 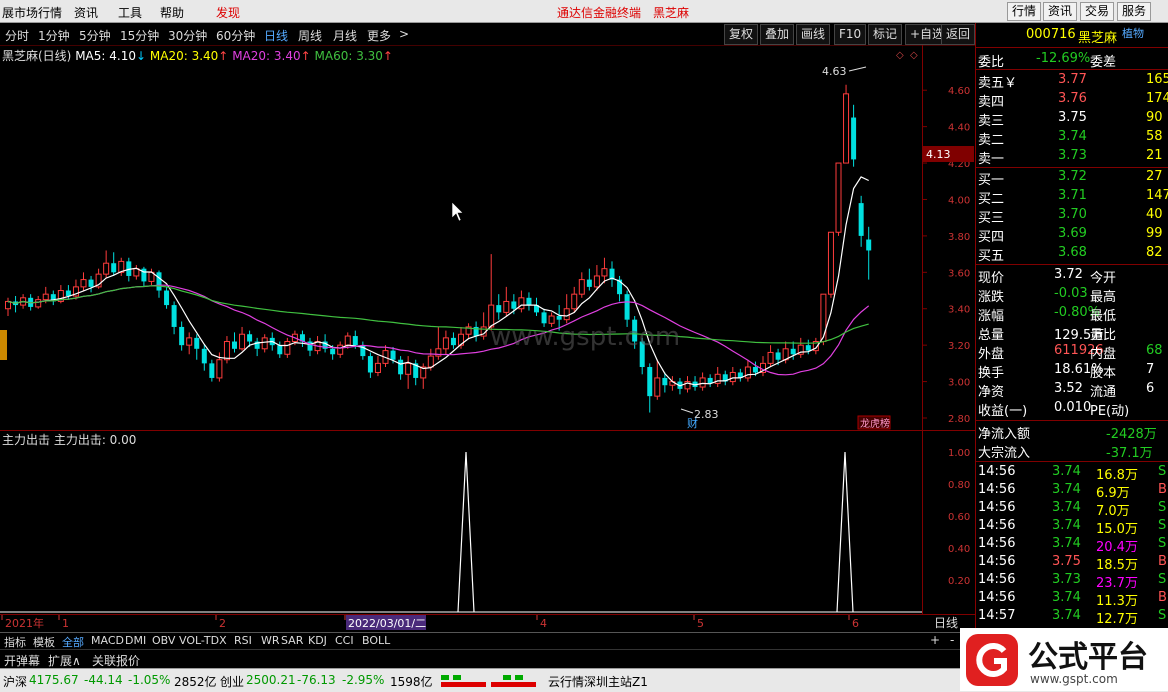 What do you see at coordinates (991, 237) in the screenshot?
I see `bid-label: 买四` at bounding box center [991, 237].